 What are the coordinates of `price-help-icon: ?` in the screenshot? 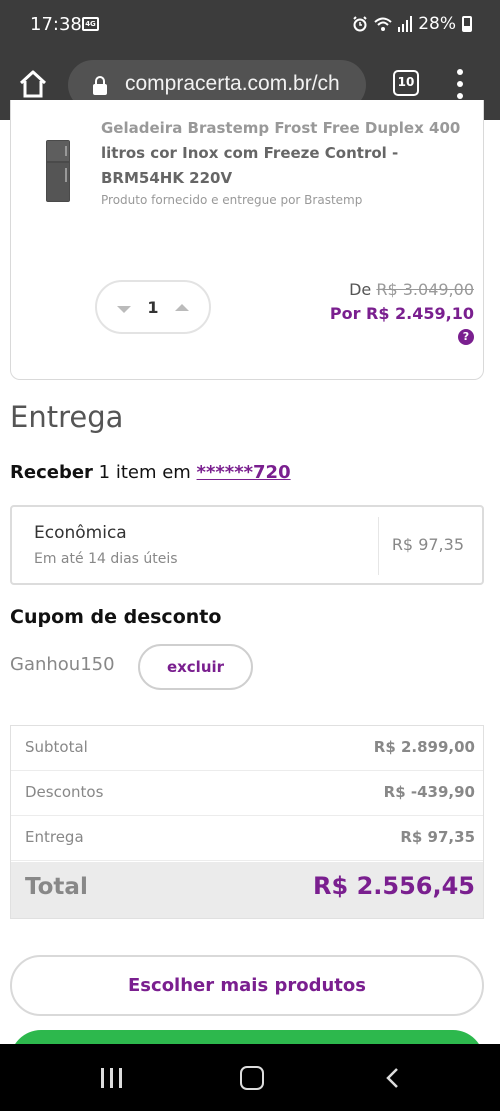 It's located at (466, 337).